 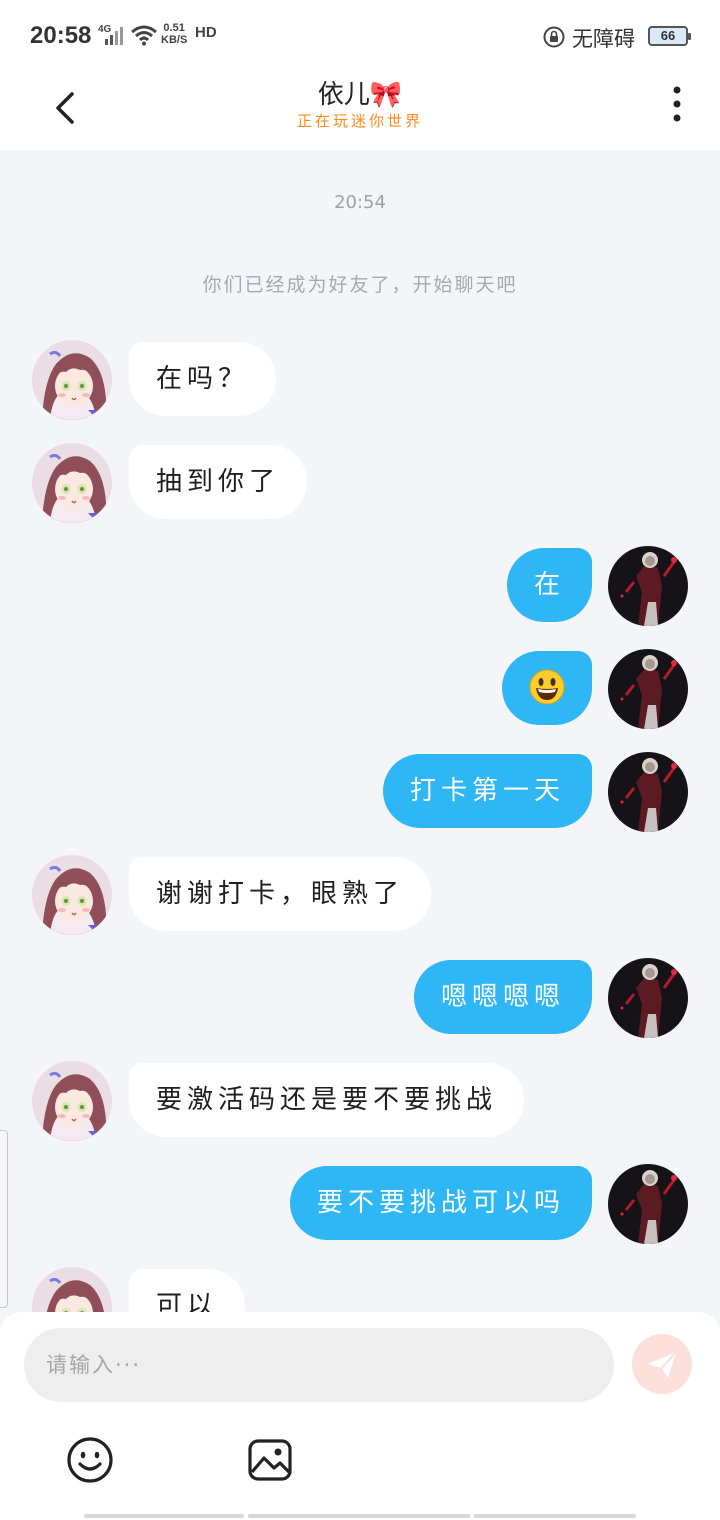 I want to click on message-row: 在吗？, so click(x=360, y=380).